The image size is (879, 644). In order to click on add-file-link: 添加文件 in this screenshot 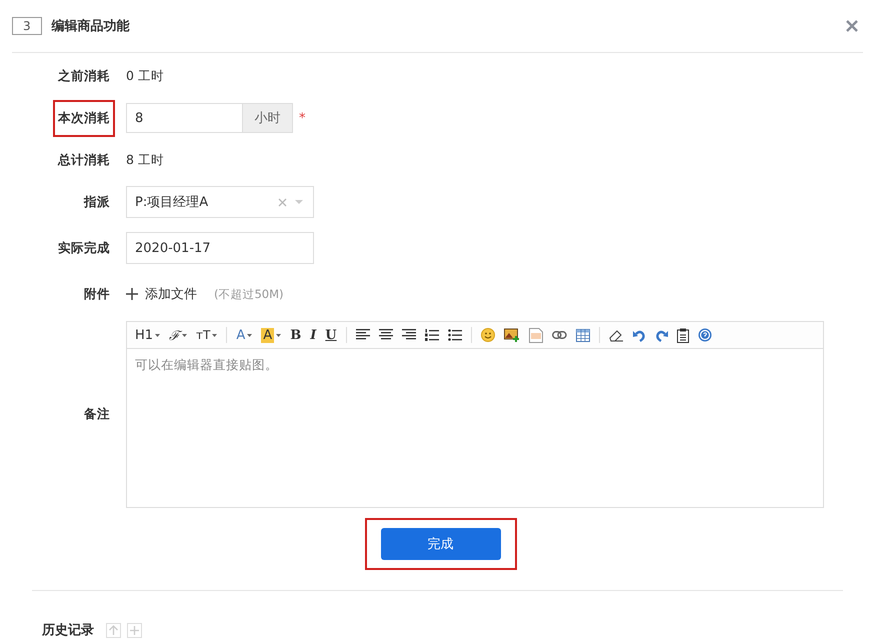, I will do `click(171, 294)`.